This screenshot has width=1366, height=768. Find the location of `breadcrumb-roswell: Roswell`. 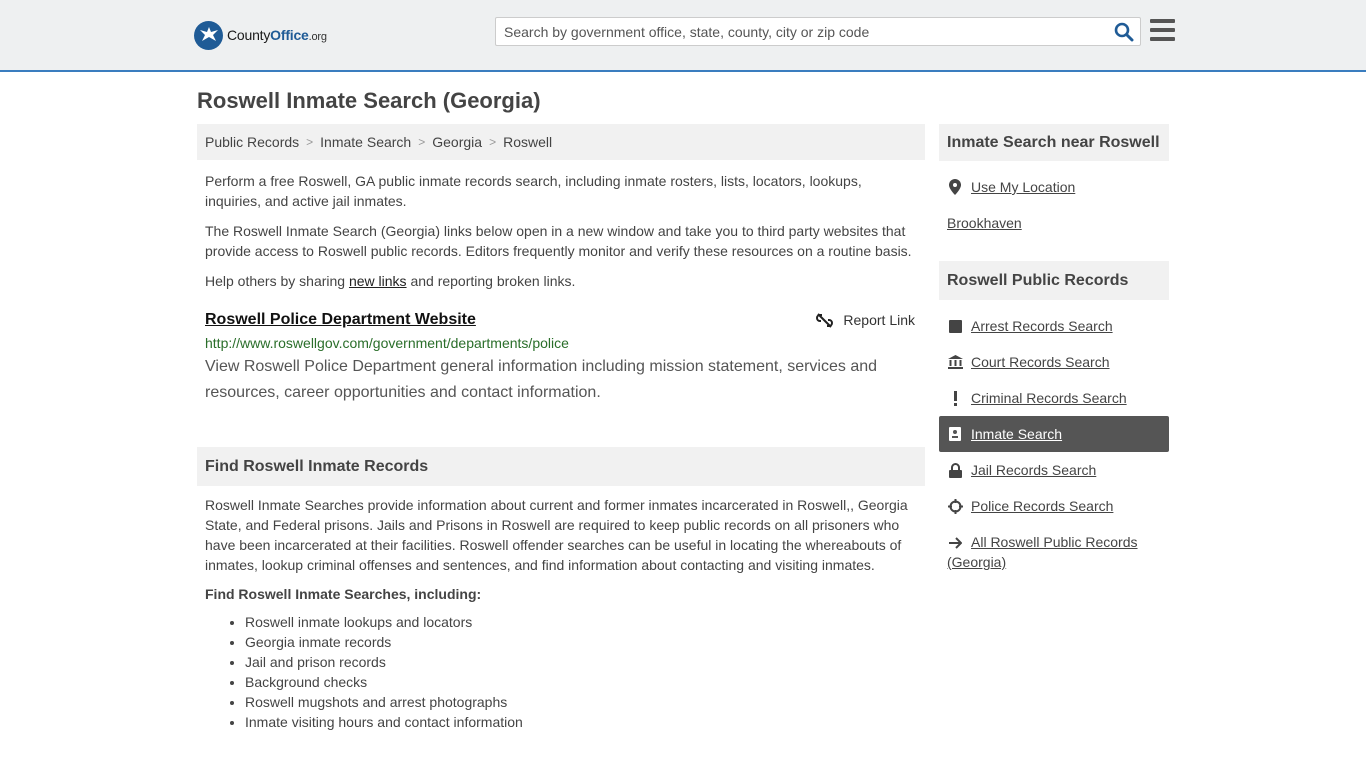

breadcrumb-roswell: Roswell is located at coordinates (527, 142).